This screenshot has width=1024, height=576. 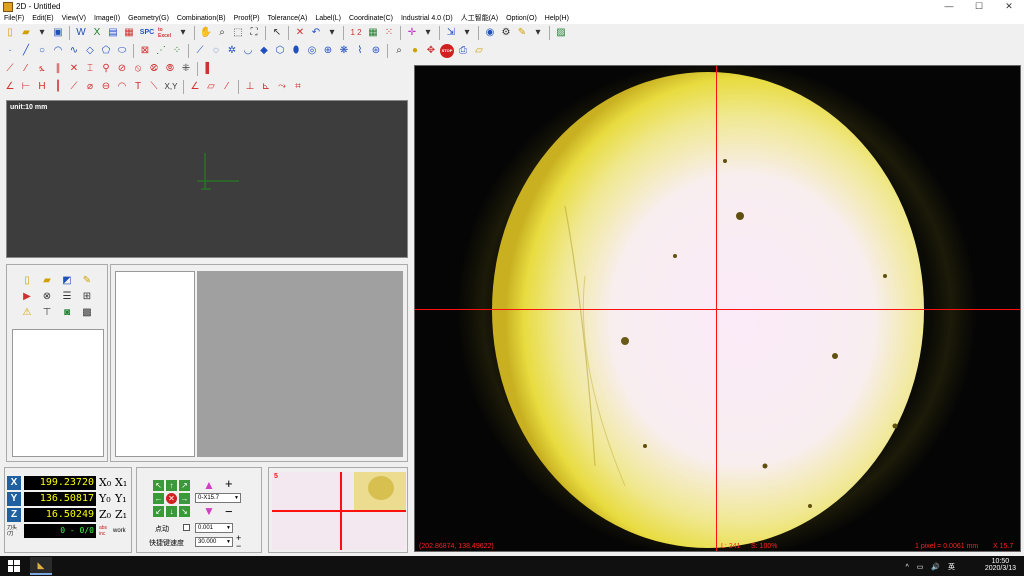 What do you see at coordinates (200, 51) in the screenshot?
I see `line-edge-icon: ⟋` at bounding box center [200, 51].